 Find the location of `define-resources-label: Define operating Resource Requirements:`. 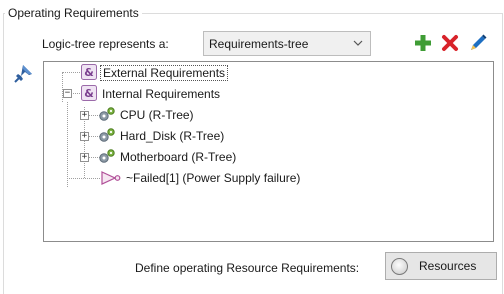

define-resources-label: Define operating Resource Requirements: is located at coordinates (247, 268).